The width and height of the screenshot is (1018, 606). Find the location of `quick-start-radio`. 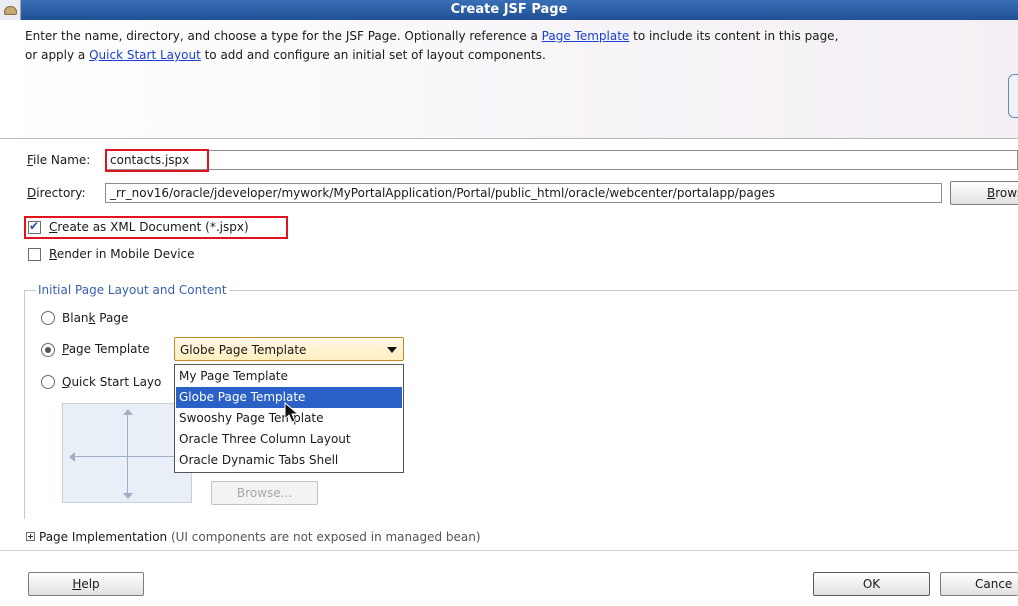

quick-start-radio is located at coordinates (48, 382).